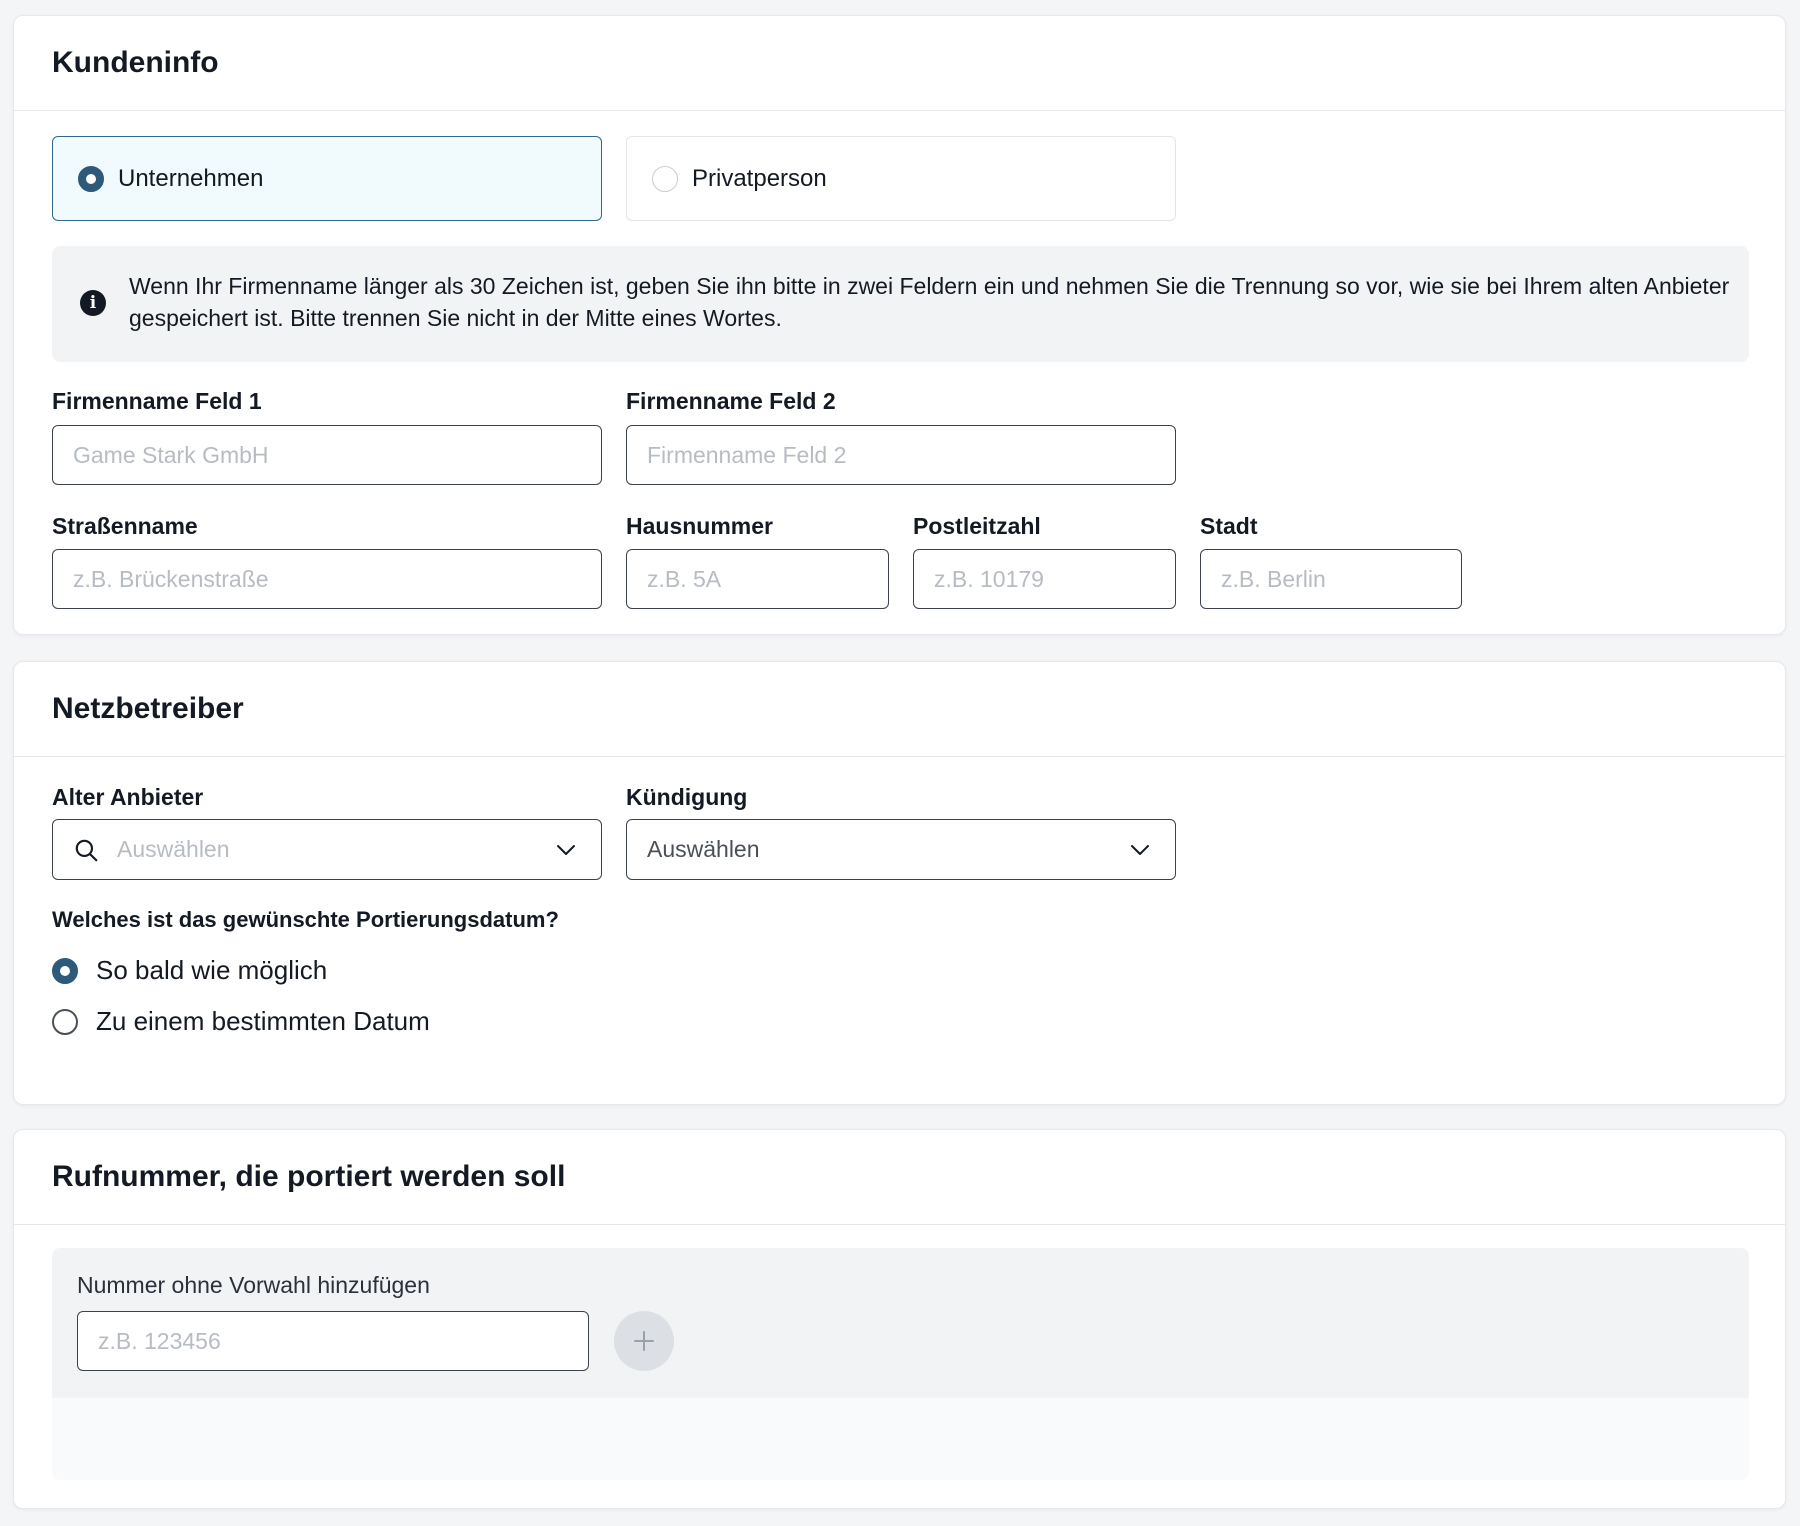  What do you see at coordinates (1331, 579) in the screenshot?
I see `city-input` at bounding box center [1331, 579].